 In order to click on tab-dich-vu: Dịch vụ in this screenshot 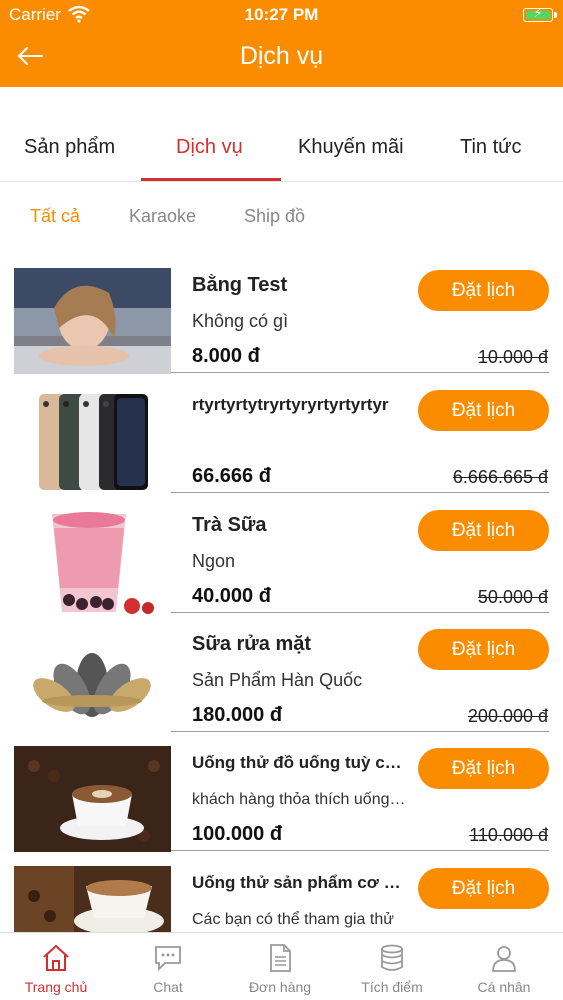, I will do `click(209, 147)`.